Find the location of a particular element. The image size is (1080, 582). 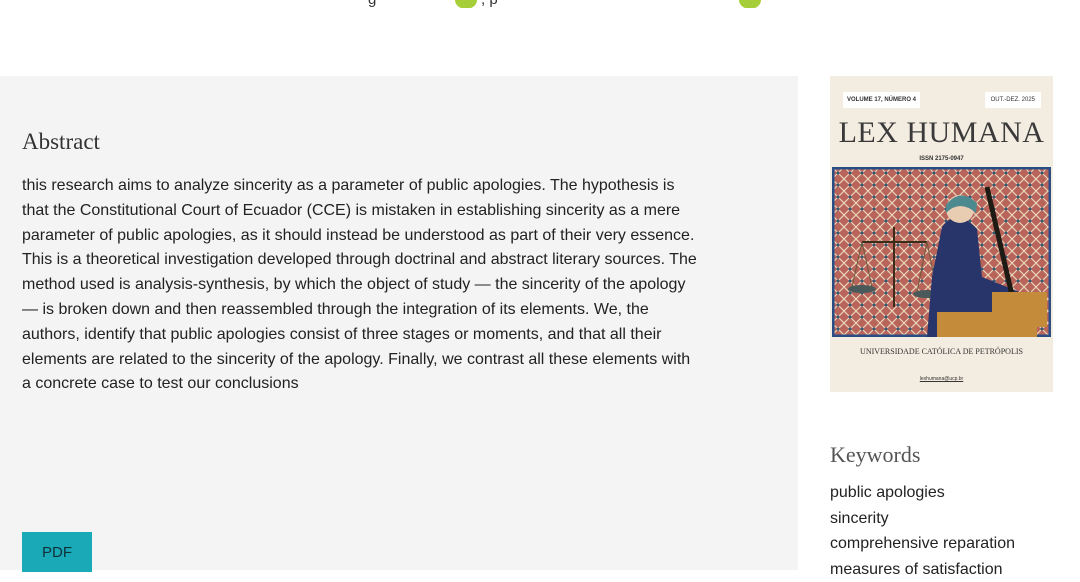

keyword-item: sincerity is located at coordinates (922, 519).